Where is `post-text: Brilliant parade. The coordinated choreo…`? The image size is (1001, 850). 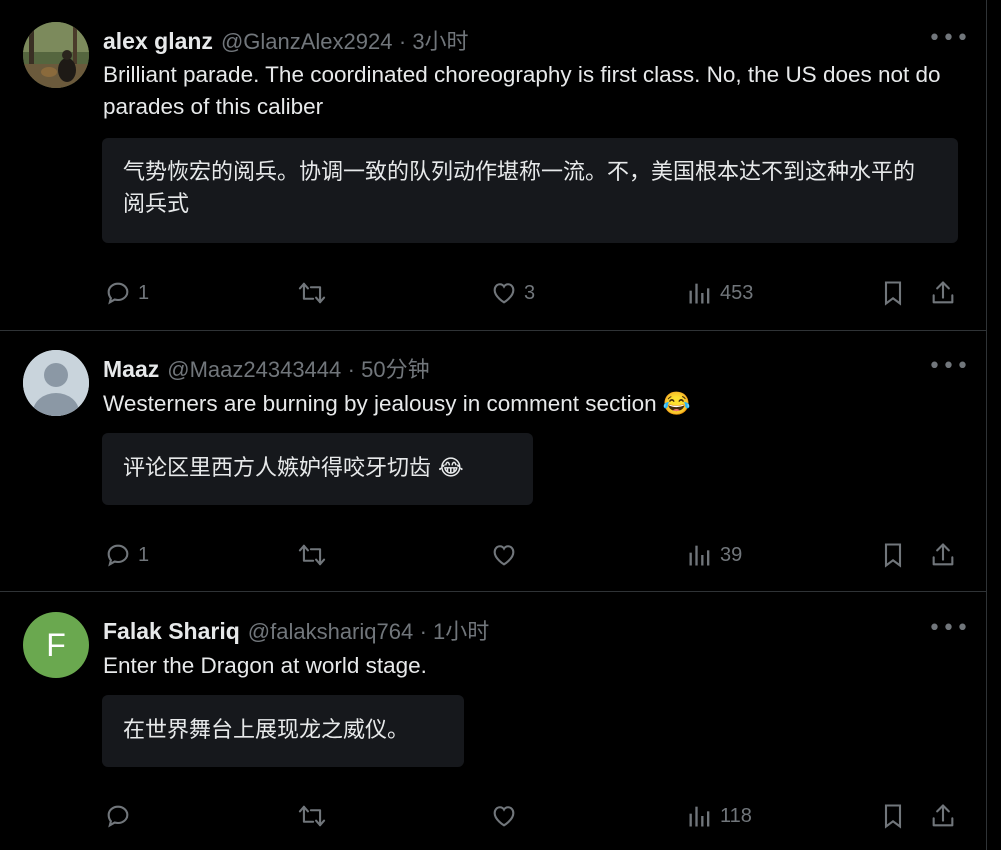 post-text: Brilliant parade. The coordinated choreo… is located at coordinates (522, 90).